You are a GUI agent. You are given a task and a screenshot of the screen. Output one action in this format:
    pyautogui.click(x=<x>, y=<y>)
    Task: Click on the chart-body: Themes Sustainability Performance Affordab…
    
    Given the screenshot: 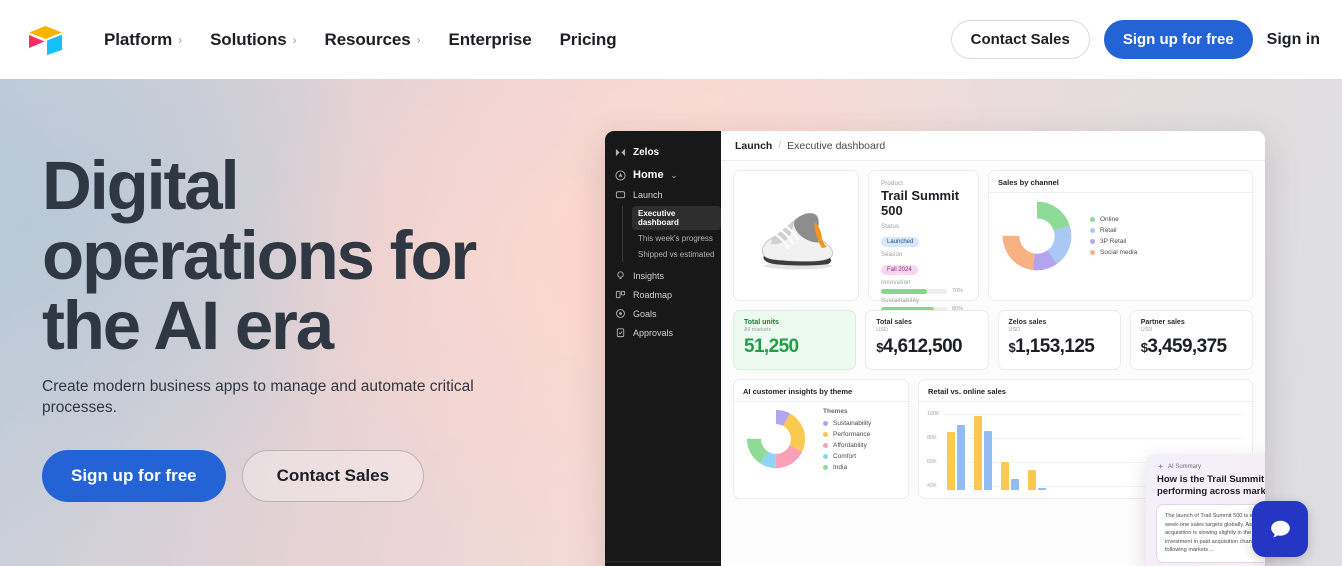 What is the action you would take?
    pyautogui.click(x=821, y=437)
    